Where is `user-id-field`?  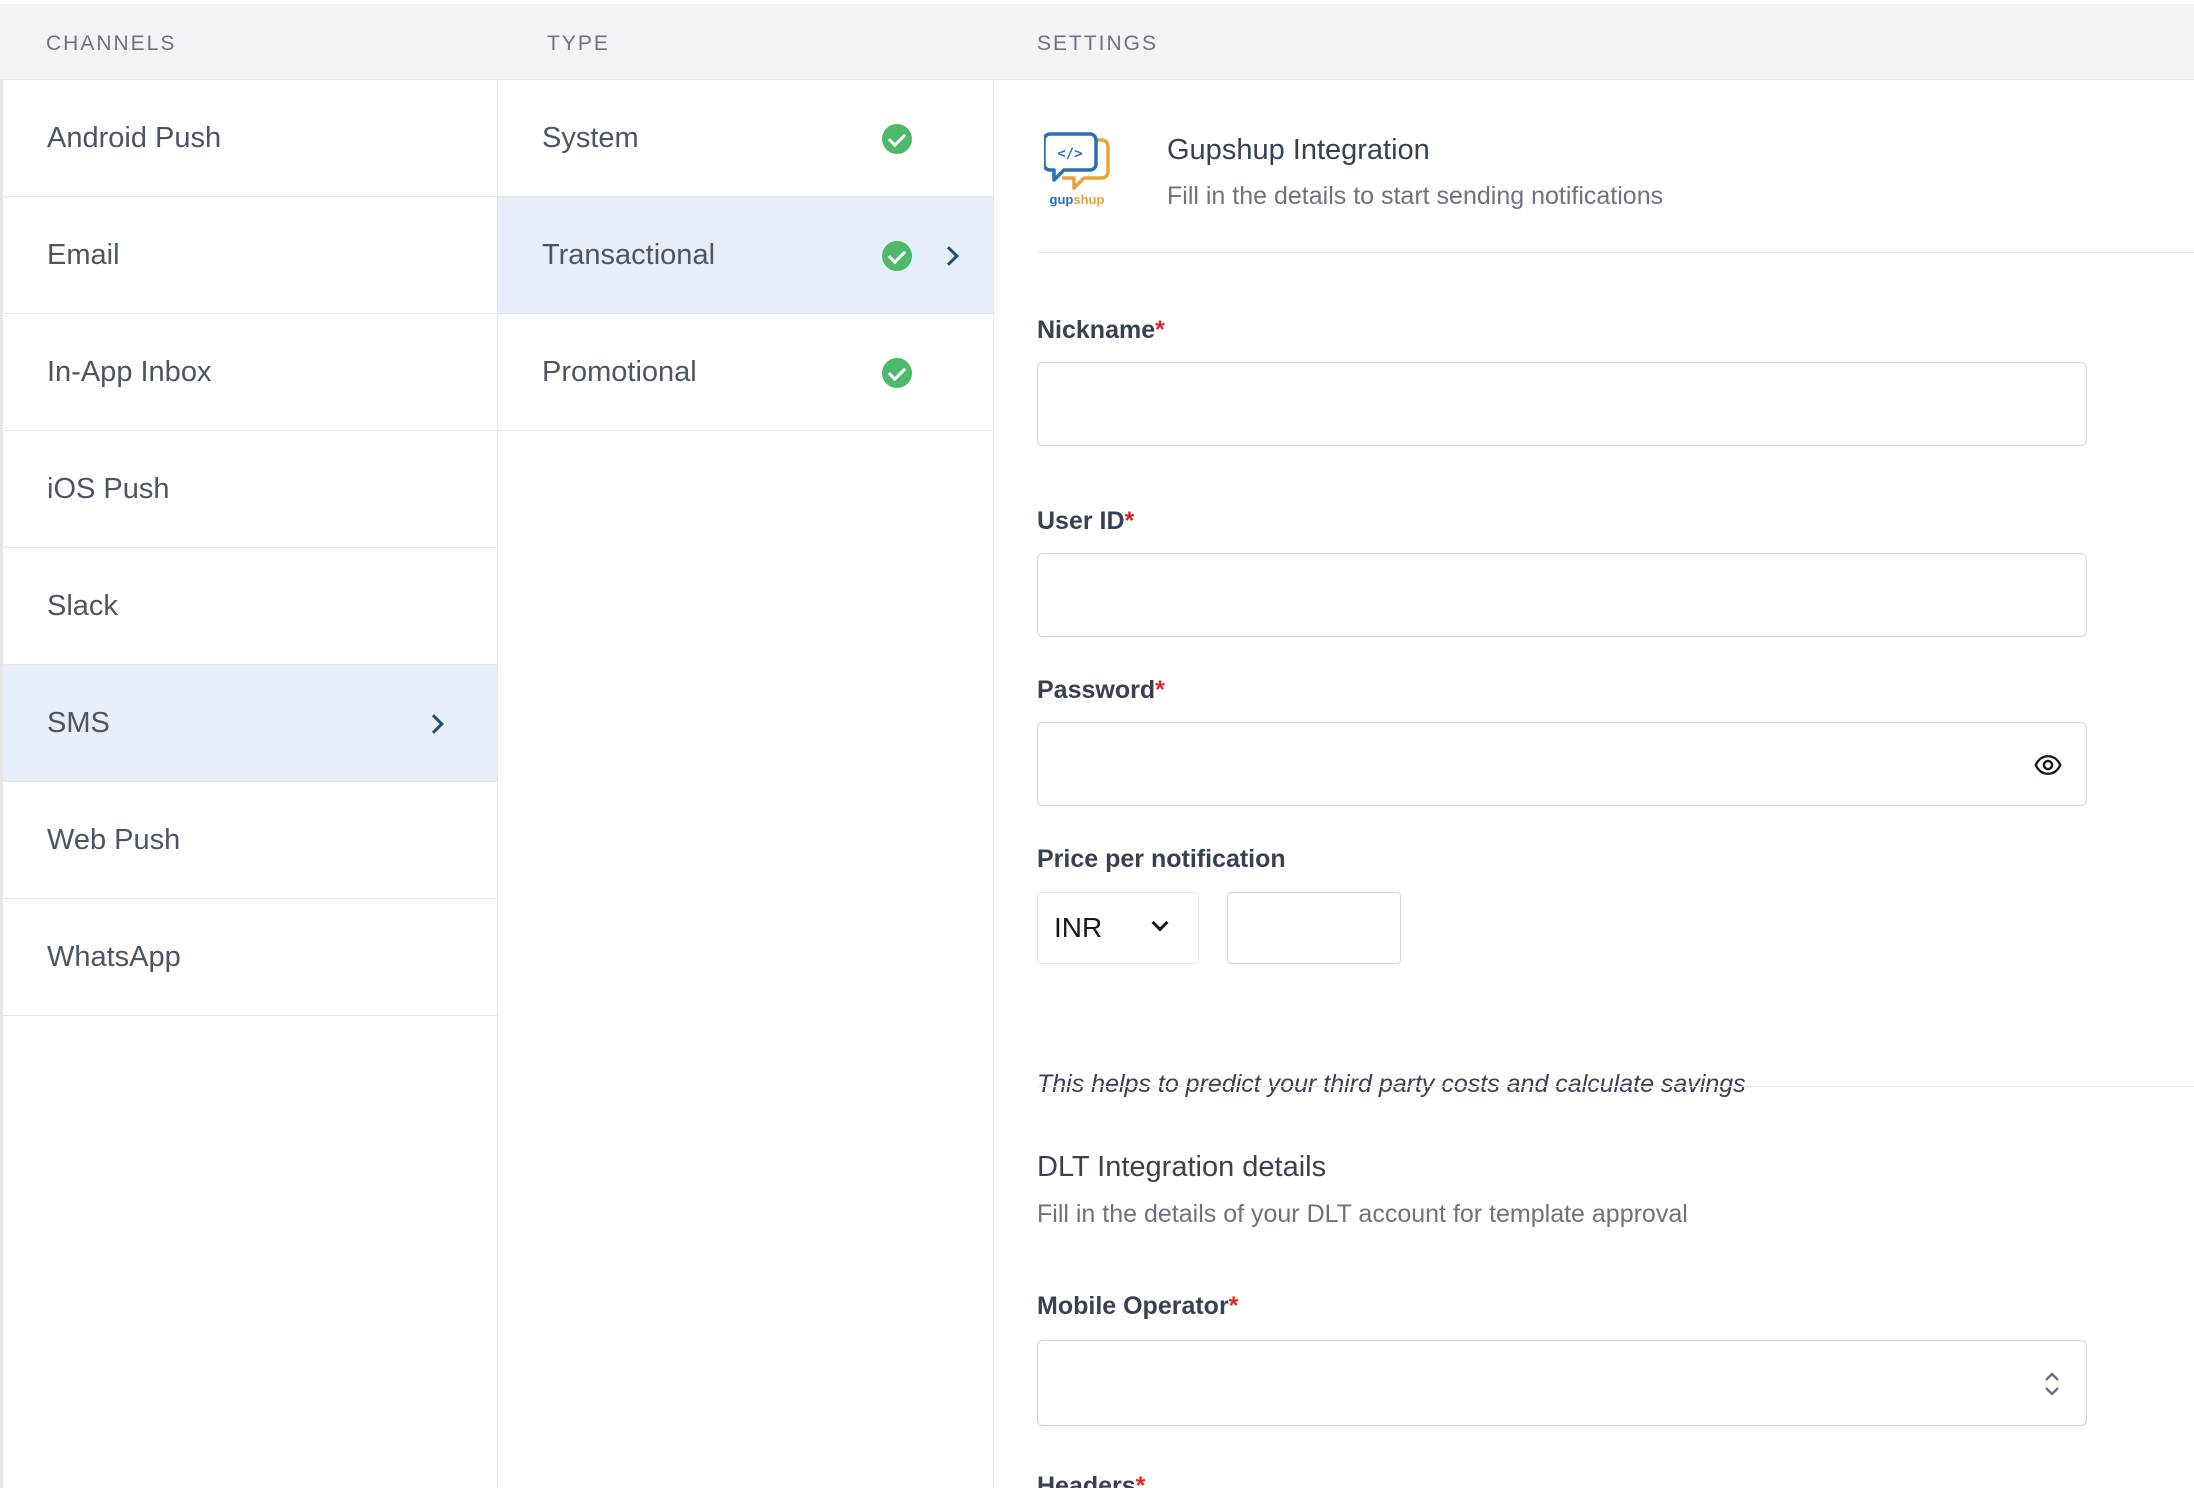
user-id-field is located at coordinates (1562, 595).